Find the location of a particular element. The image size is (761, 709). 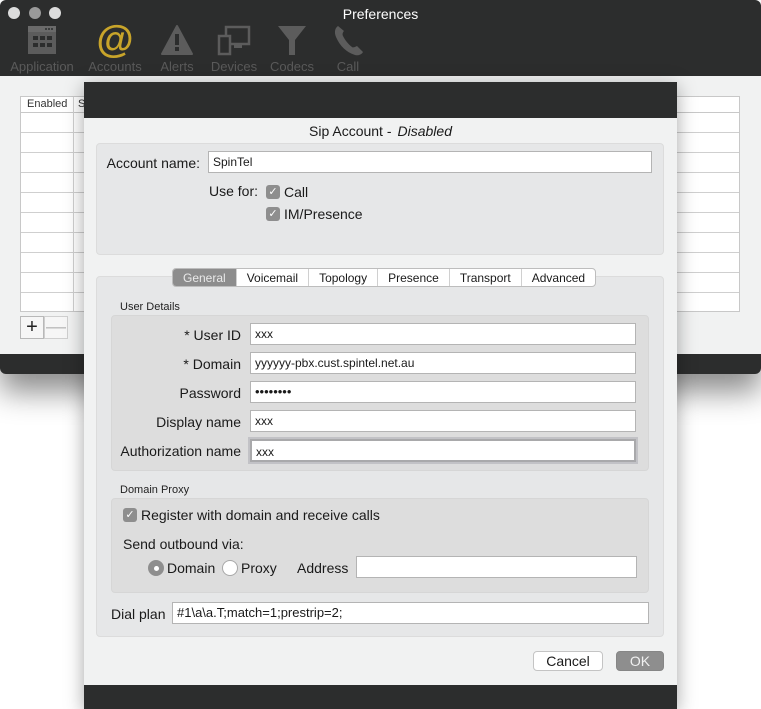

authorization-name-label: Authorization name is located at coordinates (180, 451).